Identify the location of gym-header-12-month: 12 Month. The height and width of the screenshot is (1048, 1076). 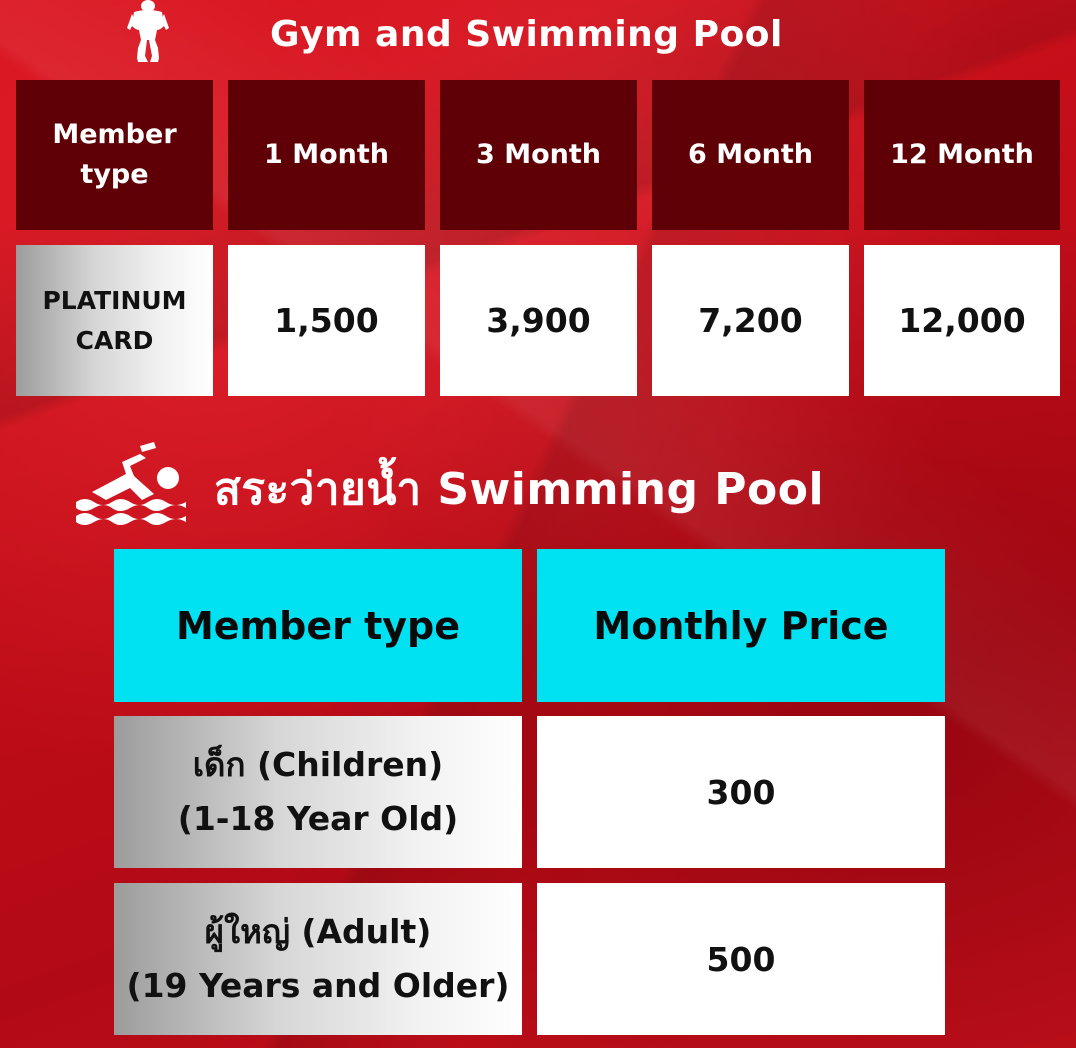
(962, 155).